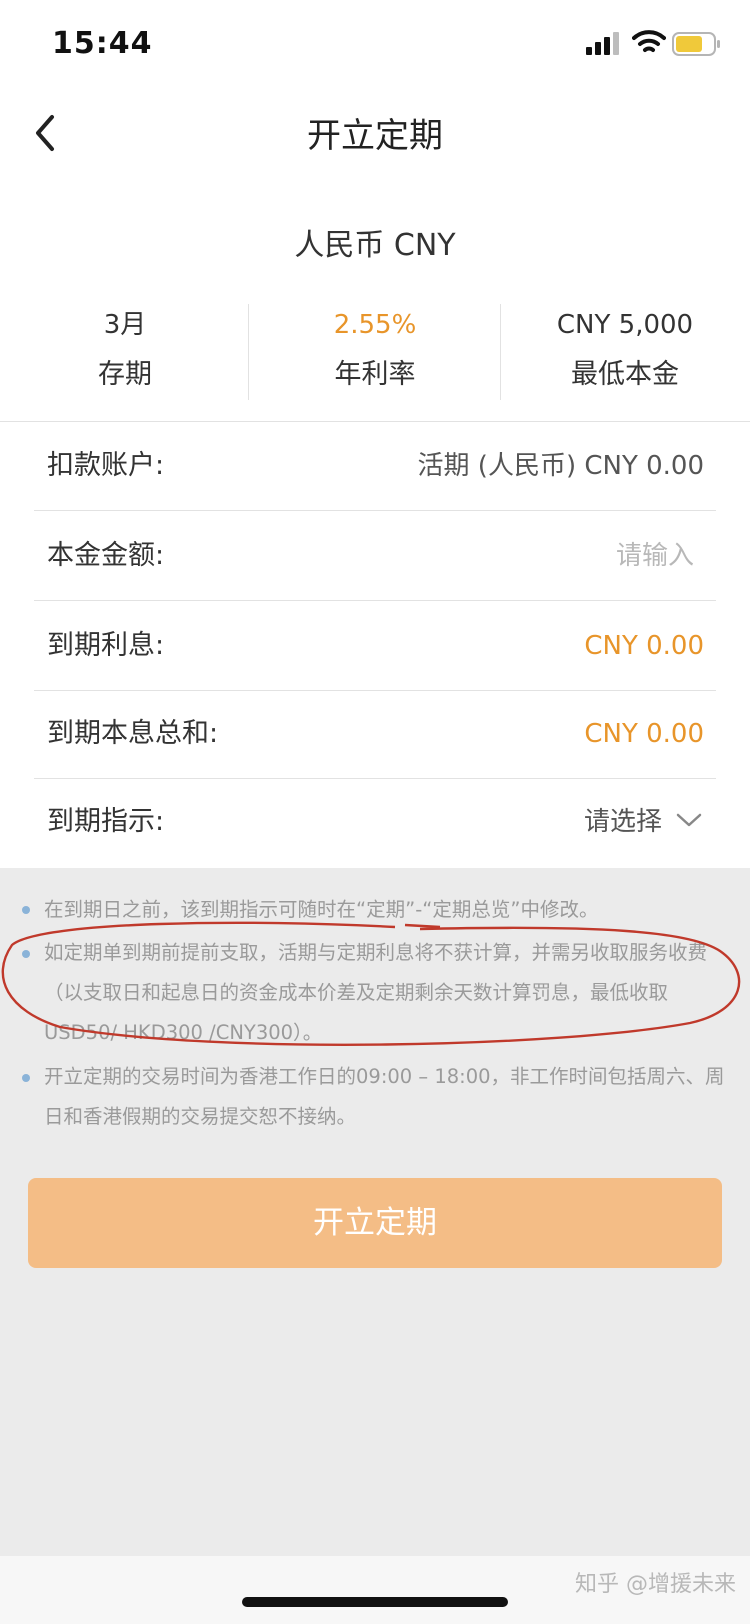 The image size is (750, 1624). Describe the element at coordinates (102, 43) in the screenshot. I see `status-time: 15:44` at that location.